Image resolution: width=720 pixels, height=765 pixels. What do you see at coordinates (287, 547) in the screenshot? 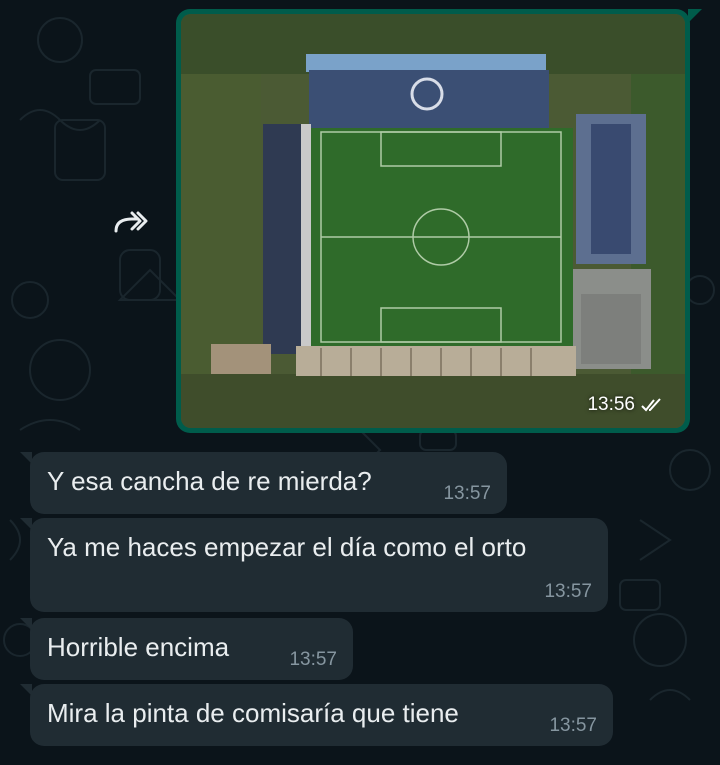
I see `message-text: Ya me haces empezar el día como el orto` at bounding box center [287, 547].